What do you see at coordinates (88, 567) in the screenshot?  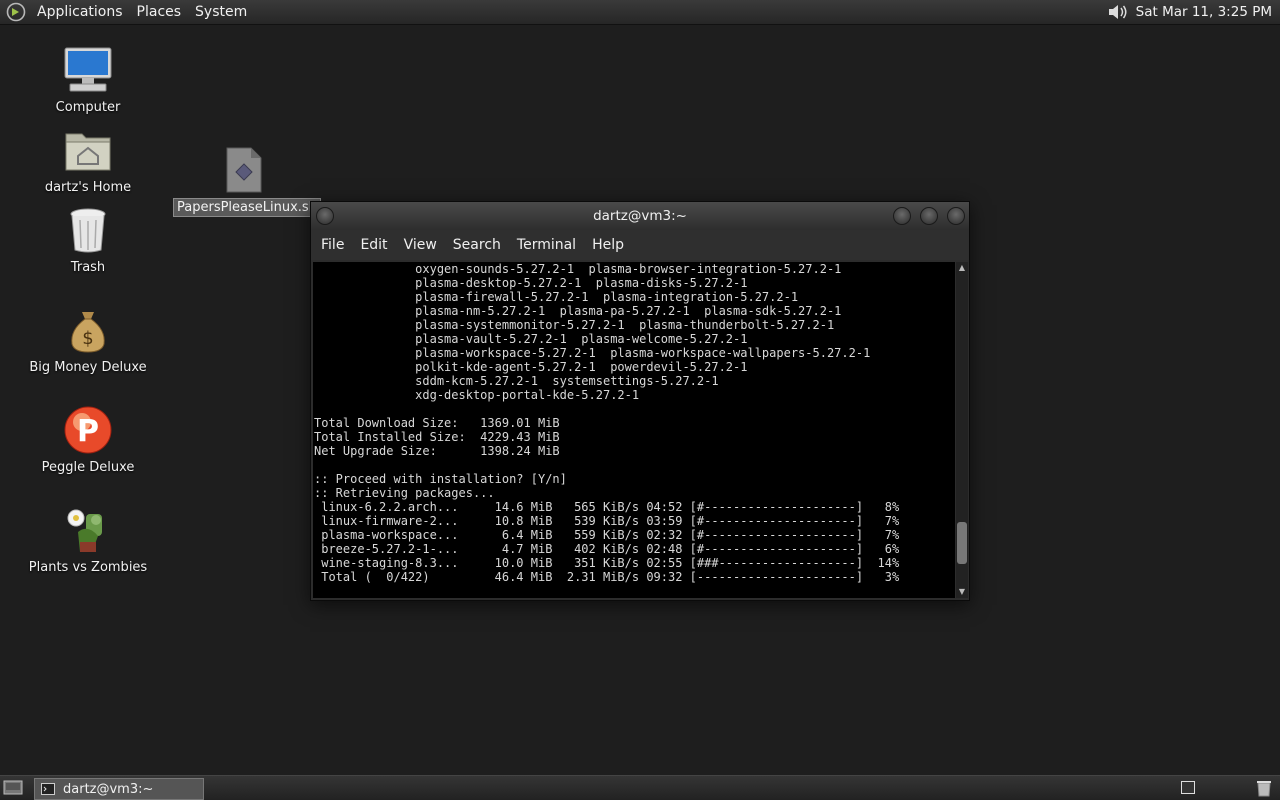 I see `desktop-icon-label: Plants vs Zombies` at bounding box center [88, 567].